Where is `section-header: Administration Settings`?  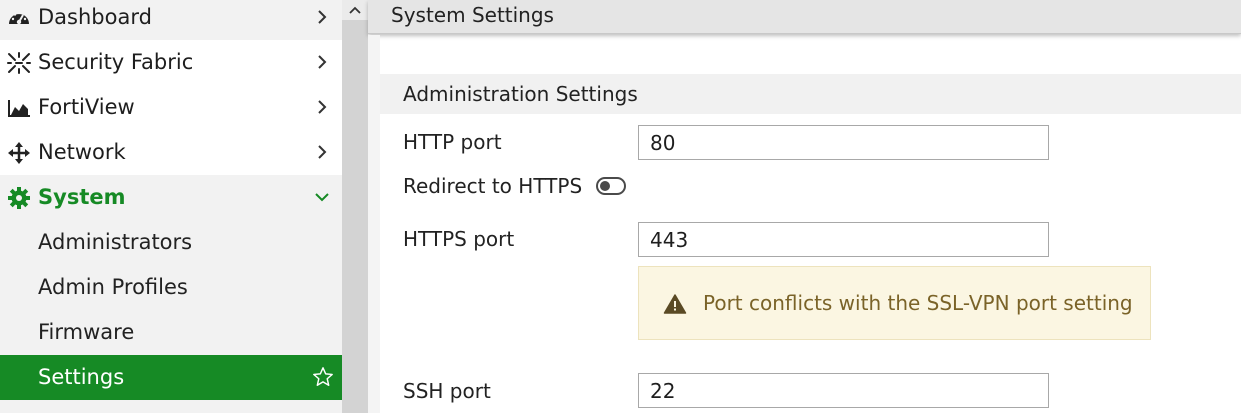
section-header: Administration Settings is located at coordinates (810, 94).